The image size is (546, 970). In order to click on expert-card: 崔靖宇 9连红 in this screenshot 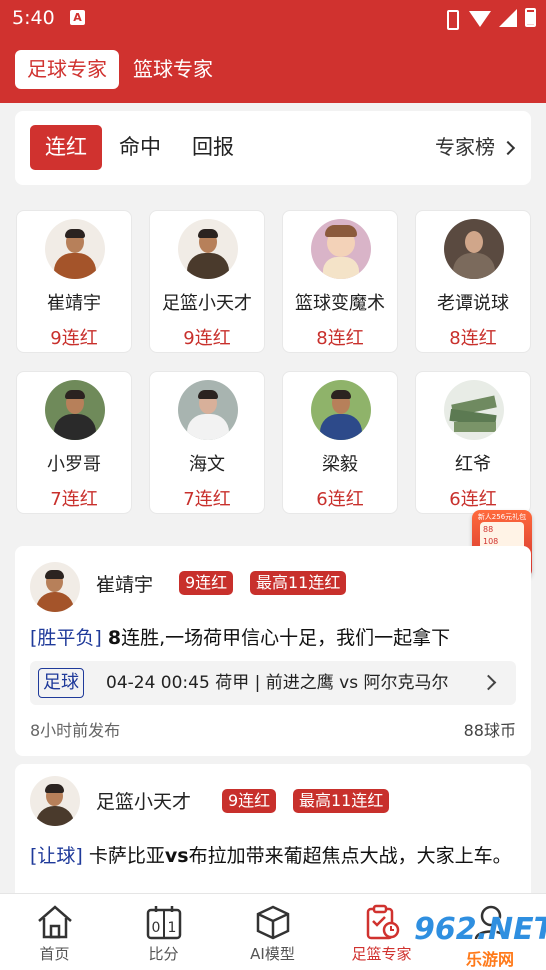, I will do `click(74, 281)`.